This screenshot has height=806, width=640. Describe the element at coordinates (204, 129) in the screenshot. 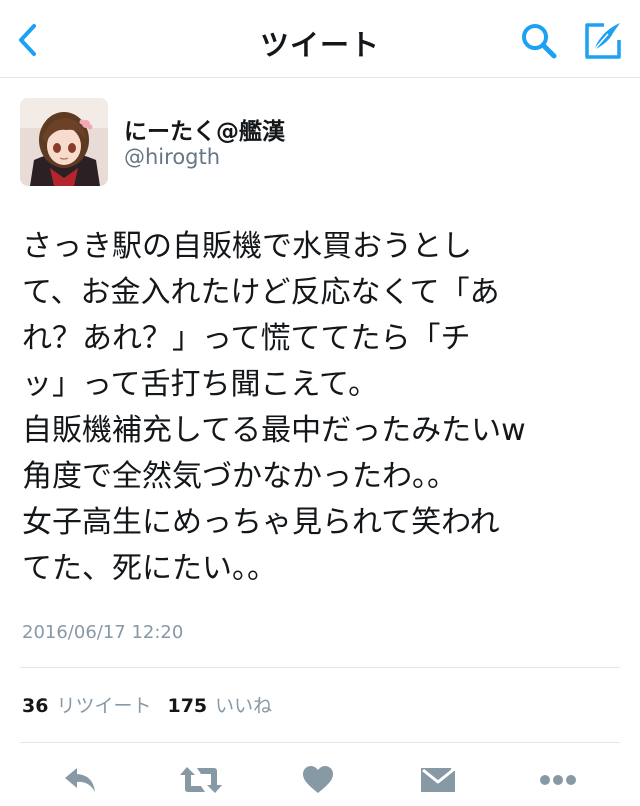

I see `author-display-name: にーたく@艦漢` at that location.